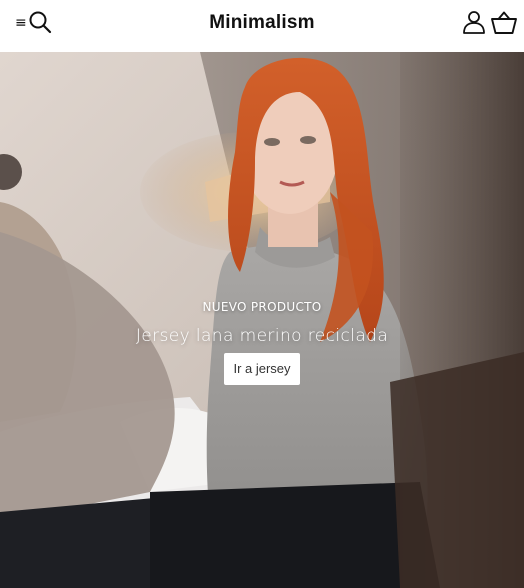 The height and width of the screenshot is (588, 524). I want to click on hero-eyebrow: NUEVO PRODUCTO, so click(262, 307).